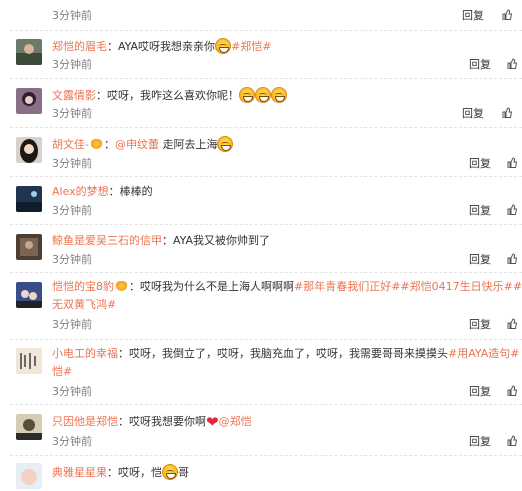  Describe the element at coordinates (212, 422) in the screenshot. I see `heart-emoji-icon: ❤` at that location.